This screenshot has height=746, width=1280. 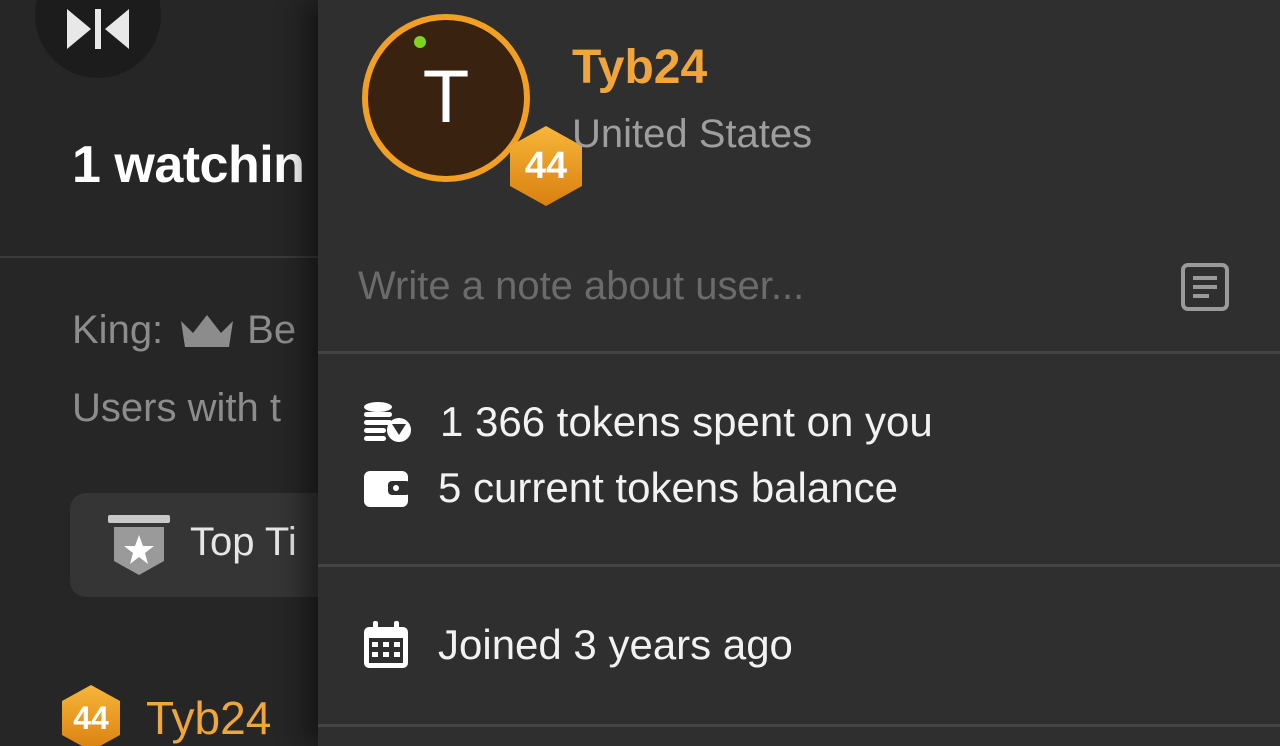 What do you see at coordinates (118, 330) in the screenshot?
I see `king-label: King:` at bounding box center [118, 330].